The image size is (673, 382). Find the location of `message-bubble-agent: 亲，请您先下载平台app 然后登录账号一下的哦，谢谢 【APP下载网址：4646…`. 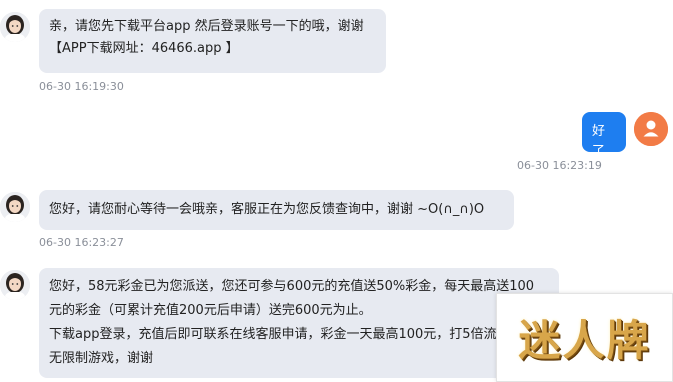

message-bubble-agent: 亲，请您先下载平台app 然后登录账号一下的哦，谢谢 【APP下载网址：4646… is located at coordinates (212, 41).